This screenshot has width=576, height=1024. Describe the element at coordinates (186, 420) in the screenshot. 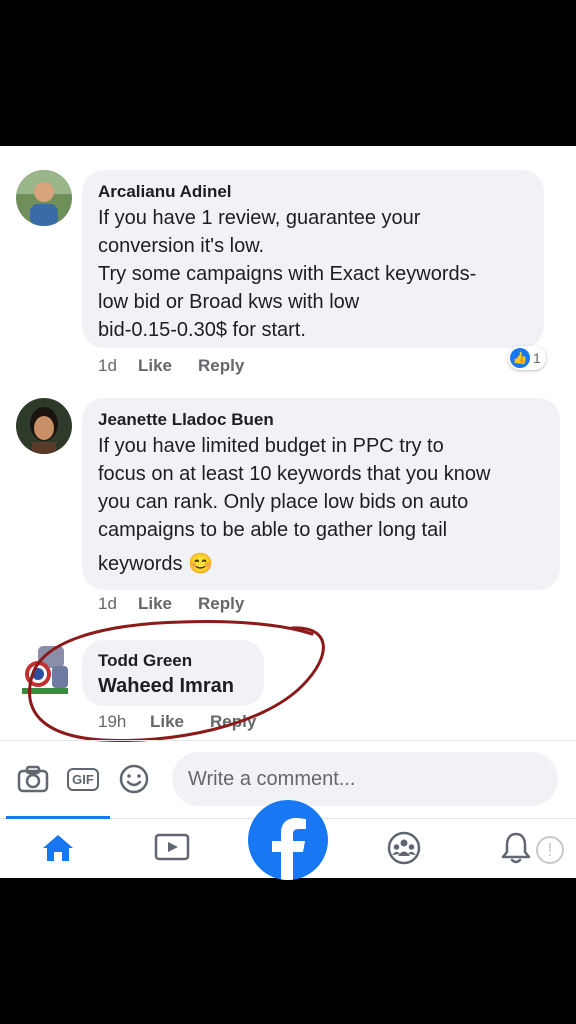

I see `comment-author: Jeanette Lladoc Buen` at that location.